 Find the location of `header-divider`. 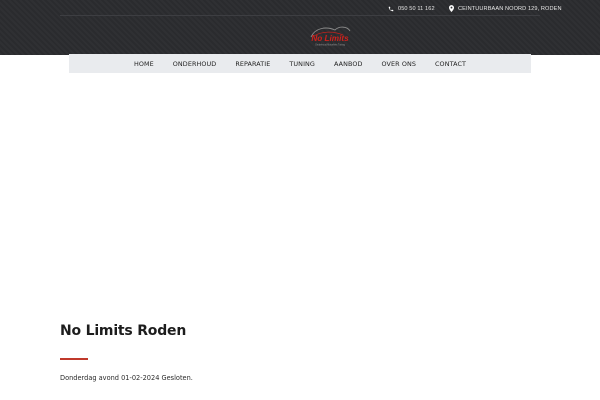

header-divider is located at coordinates (300, 15).